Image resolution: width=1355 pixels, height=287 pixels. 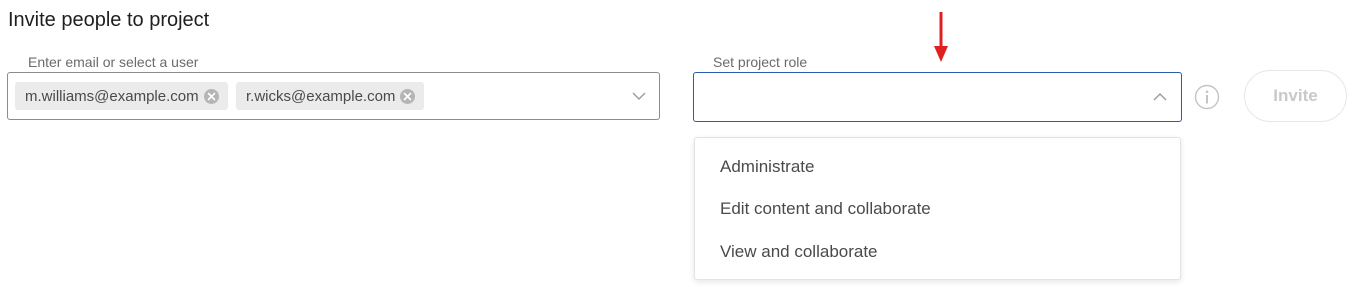 I want to click on user-chip-email: r.wicks@example.com, so click(x=321, y=96).